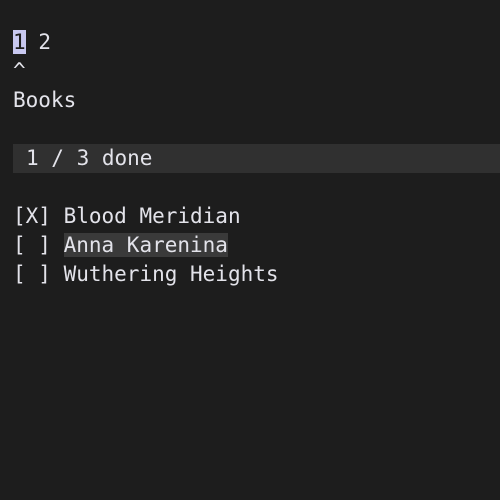 The height and width of the screenshot is (500, 500). Describe the element at coordinates (152, 216) in the screenshot. I see `item-label: Blood Meridian` at that location.